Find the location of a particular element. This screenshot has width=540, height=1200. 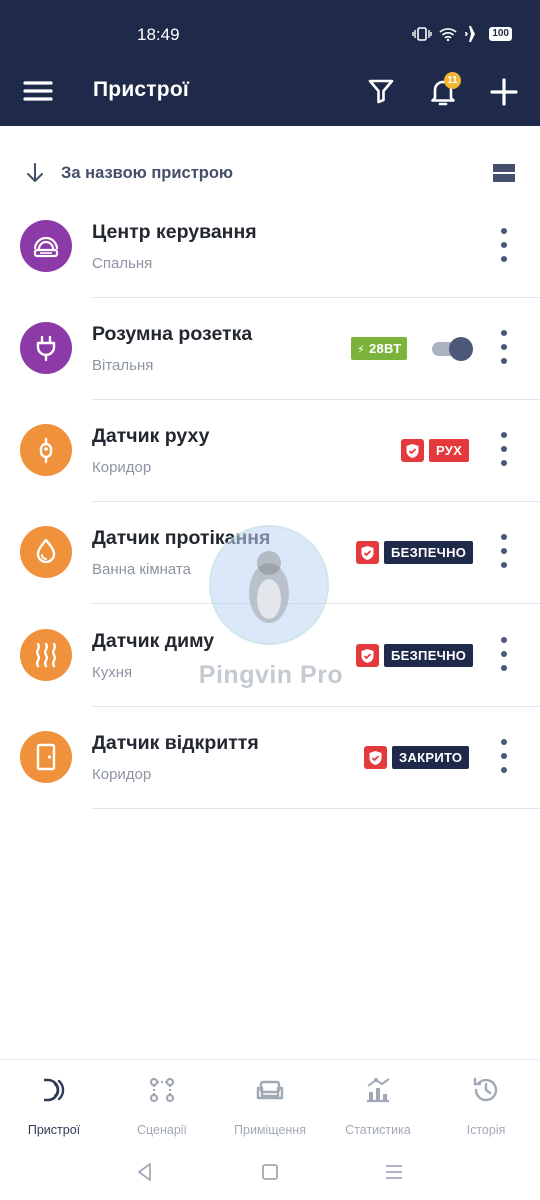

menu-button is located at coordinates (38, 91).